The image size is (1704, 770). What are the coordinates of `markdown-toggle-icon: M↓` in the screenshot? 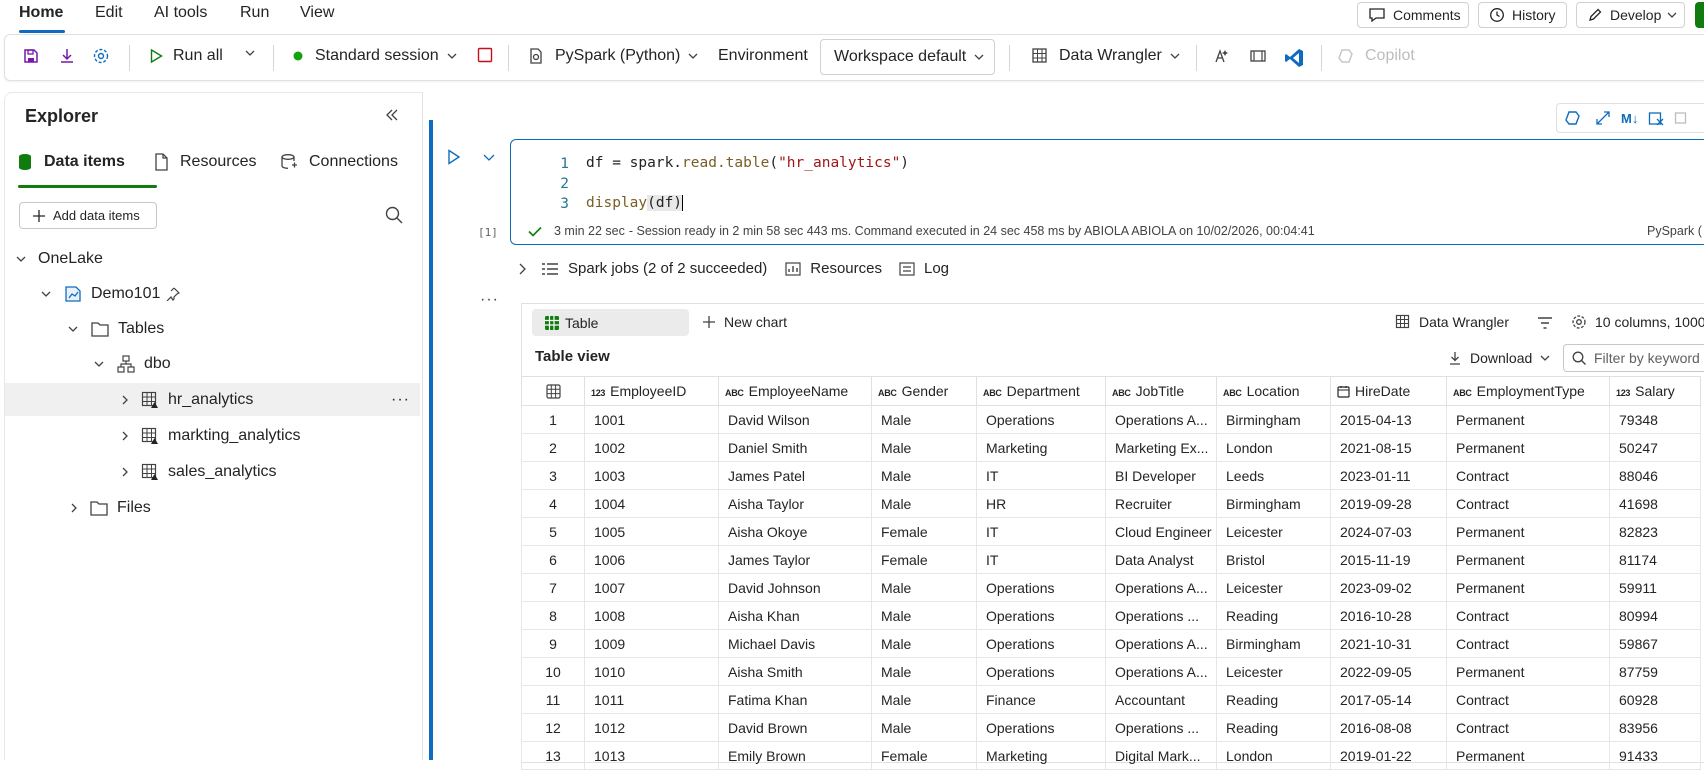 It's located at (1629, 118).